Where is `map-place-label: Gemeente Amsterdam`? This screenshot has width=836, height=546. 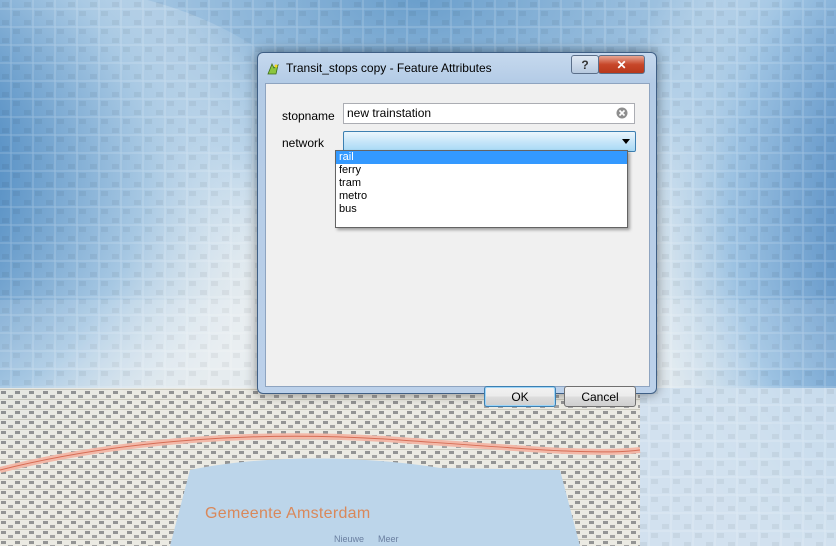 map-place-label: Gemeente Amsterdam is located at coordinates (288, 513).